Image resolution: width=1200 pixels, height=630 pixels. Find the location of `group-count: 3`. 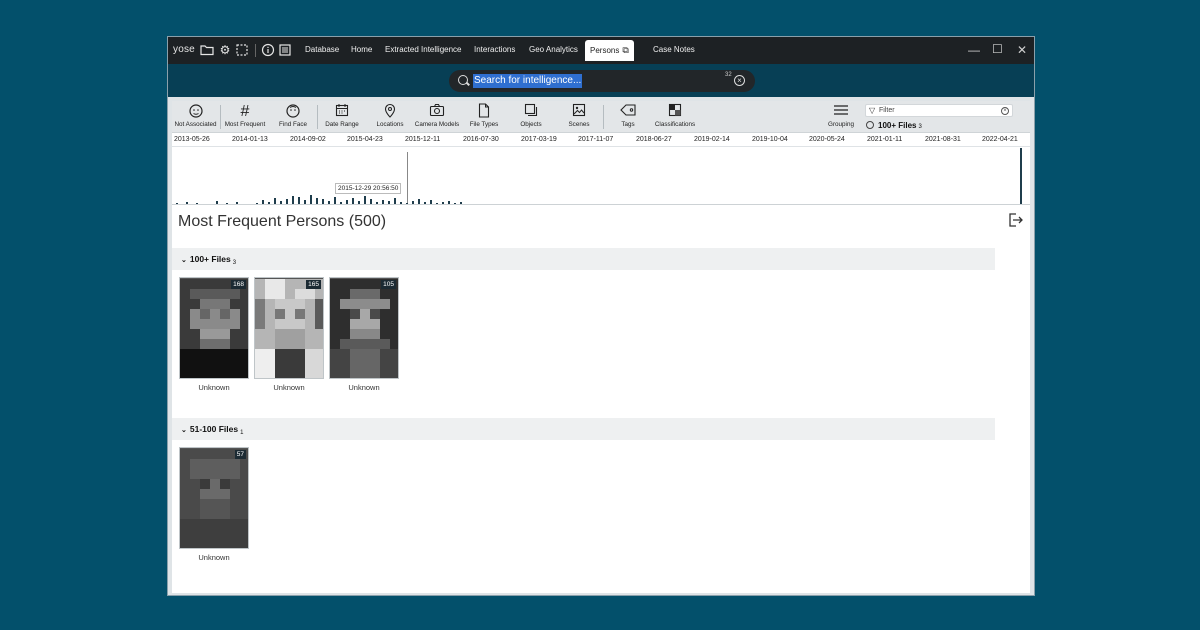

group-count: 3 is located at coordinates (234, 263).